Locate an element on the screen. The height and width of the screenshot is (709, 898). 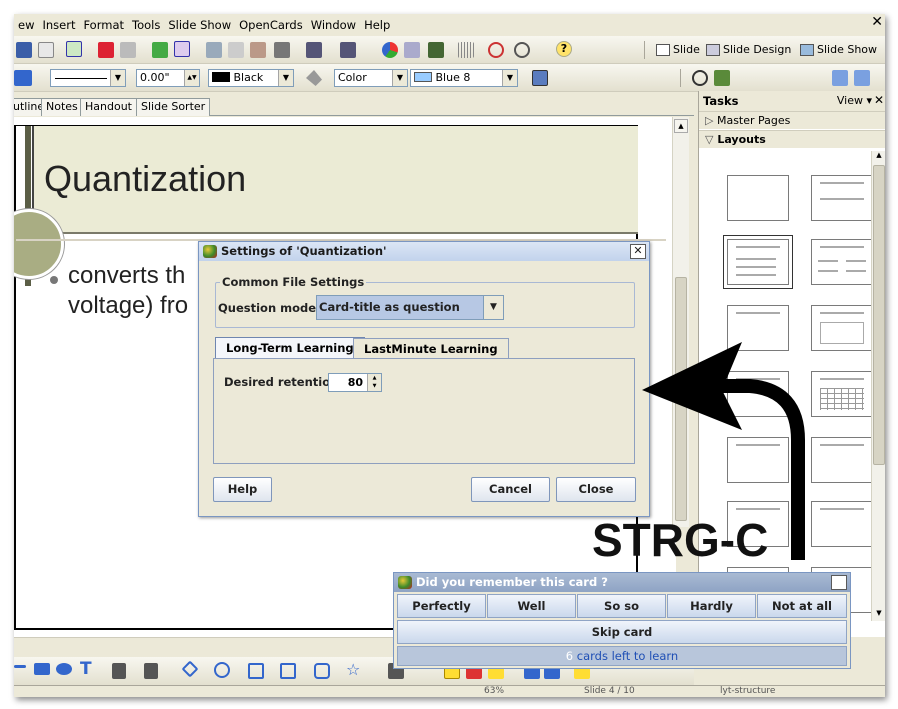
review-dialog-titlebar: Did you remember this card ? ✕ is located at coordinates (622, 582).